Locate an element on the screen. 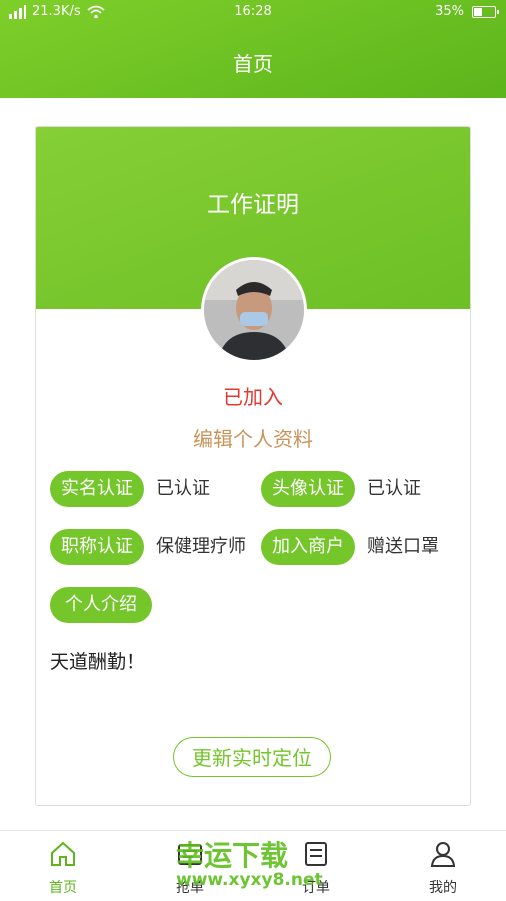  intro-text: 天道酬勤！ is located at coordinates (98, 662).